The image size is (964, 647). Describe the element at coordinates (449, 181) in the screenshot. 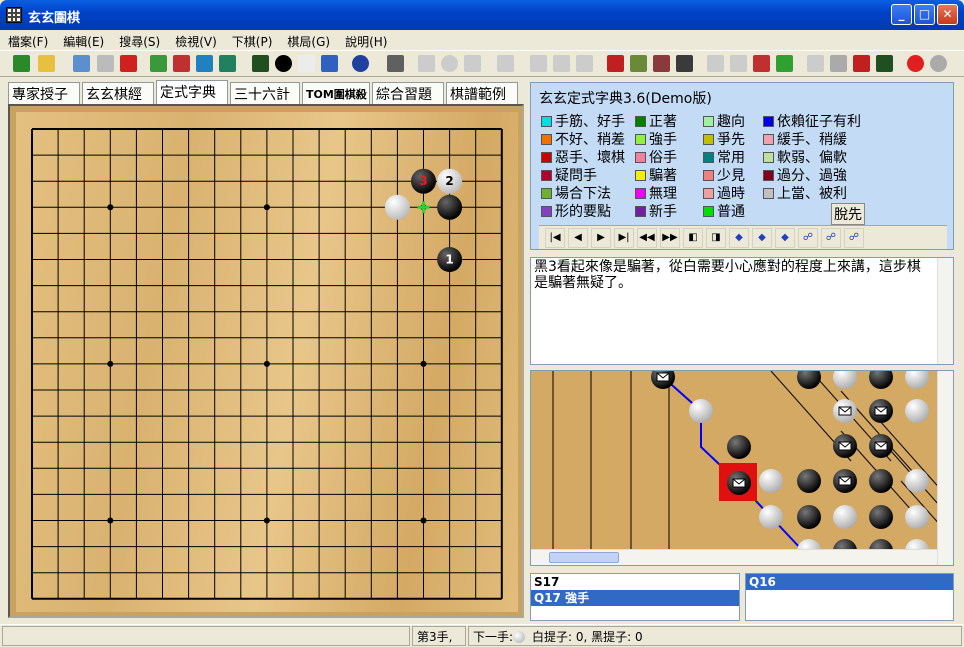

I see `stone-number: 2` at that location.